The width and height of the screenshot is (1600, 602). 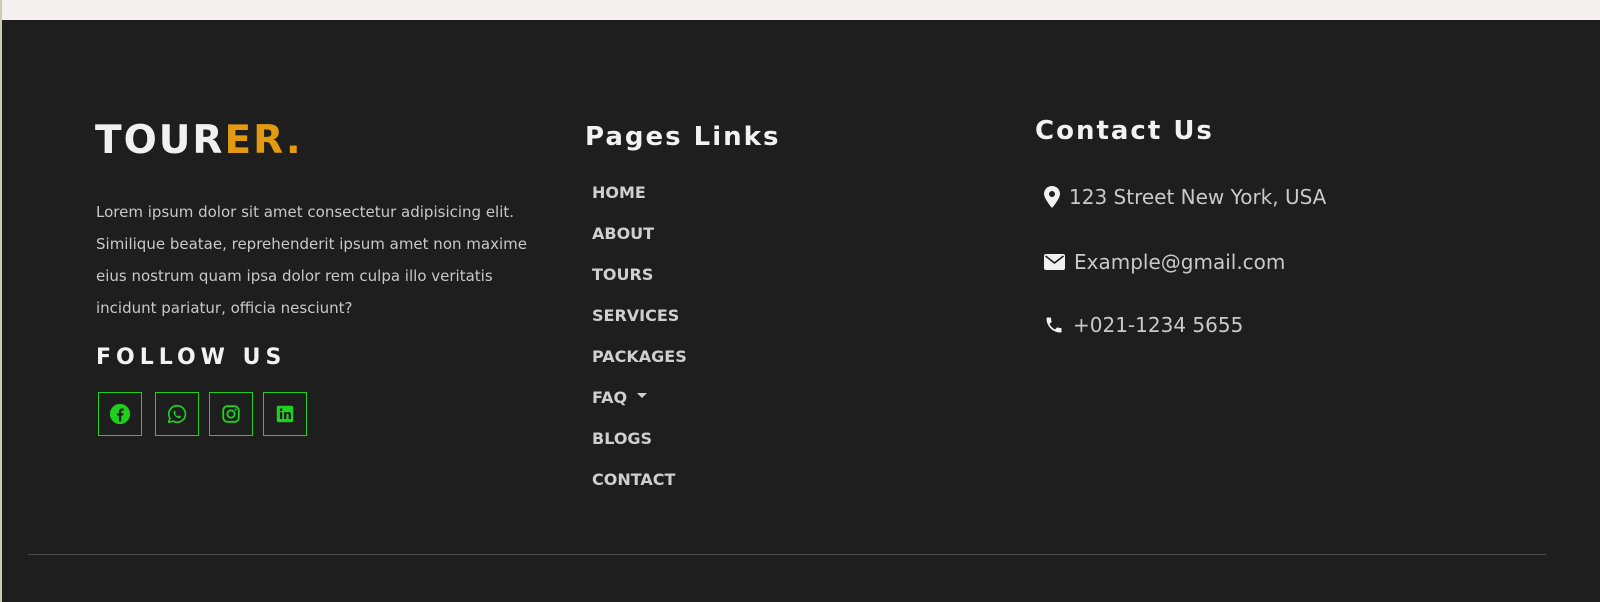 I want to click on map-marker-icon, so click(x=1052, y=197).